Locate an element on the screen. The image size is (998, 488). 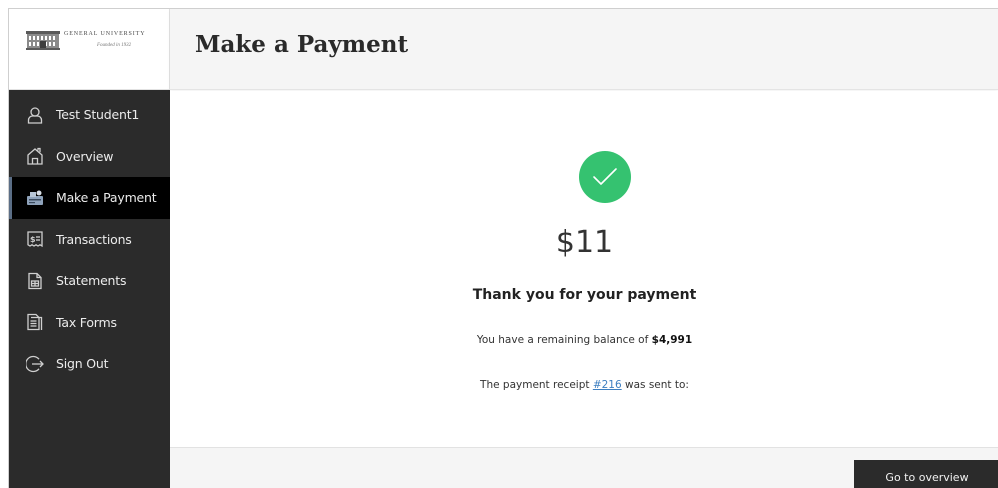
sidebar-item-profile: Test Student1 is located at coordinates (89, 115).